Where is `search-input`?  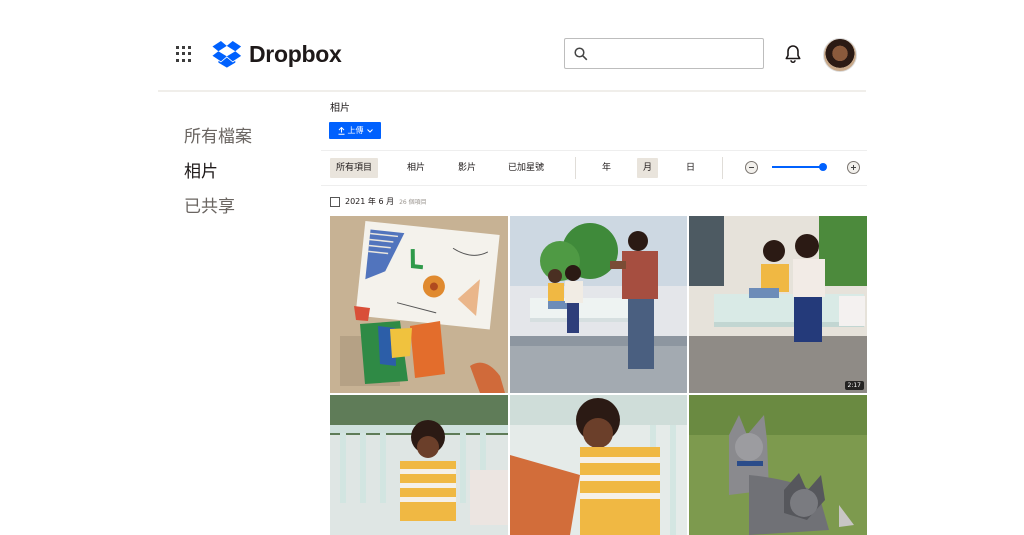
search-input is located at coordinates (677, 55).